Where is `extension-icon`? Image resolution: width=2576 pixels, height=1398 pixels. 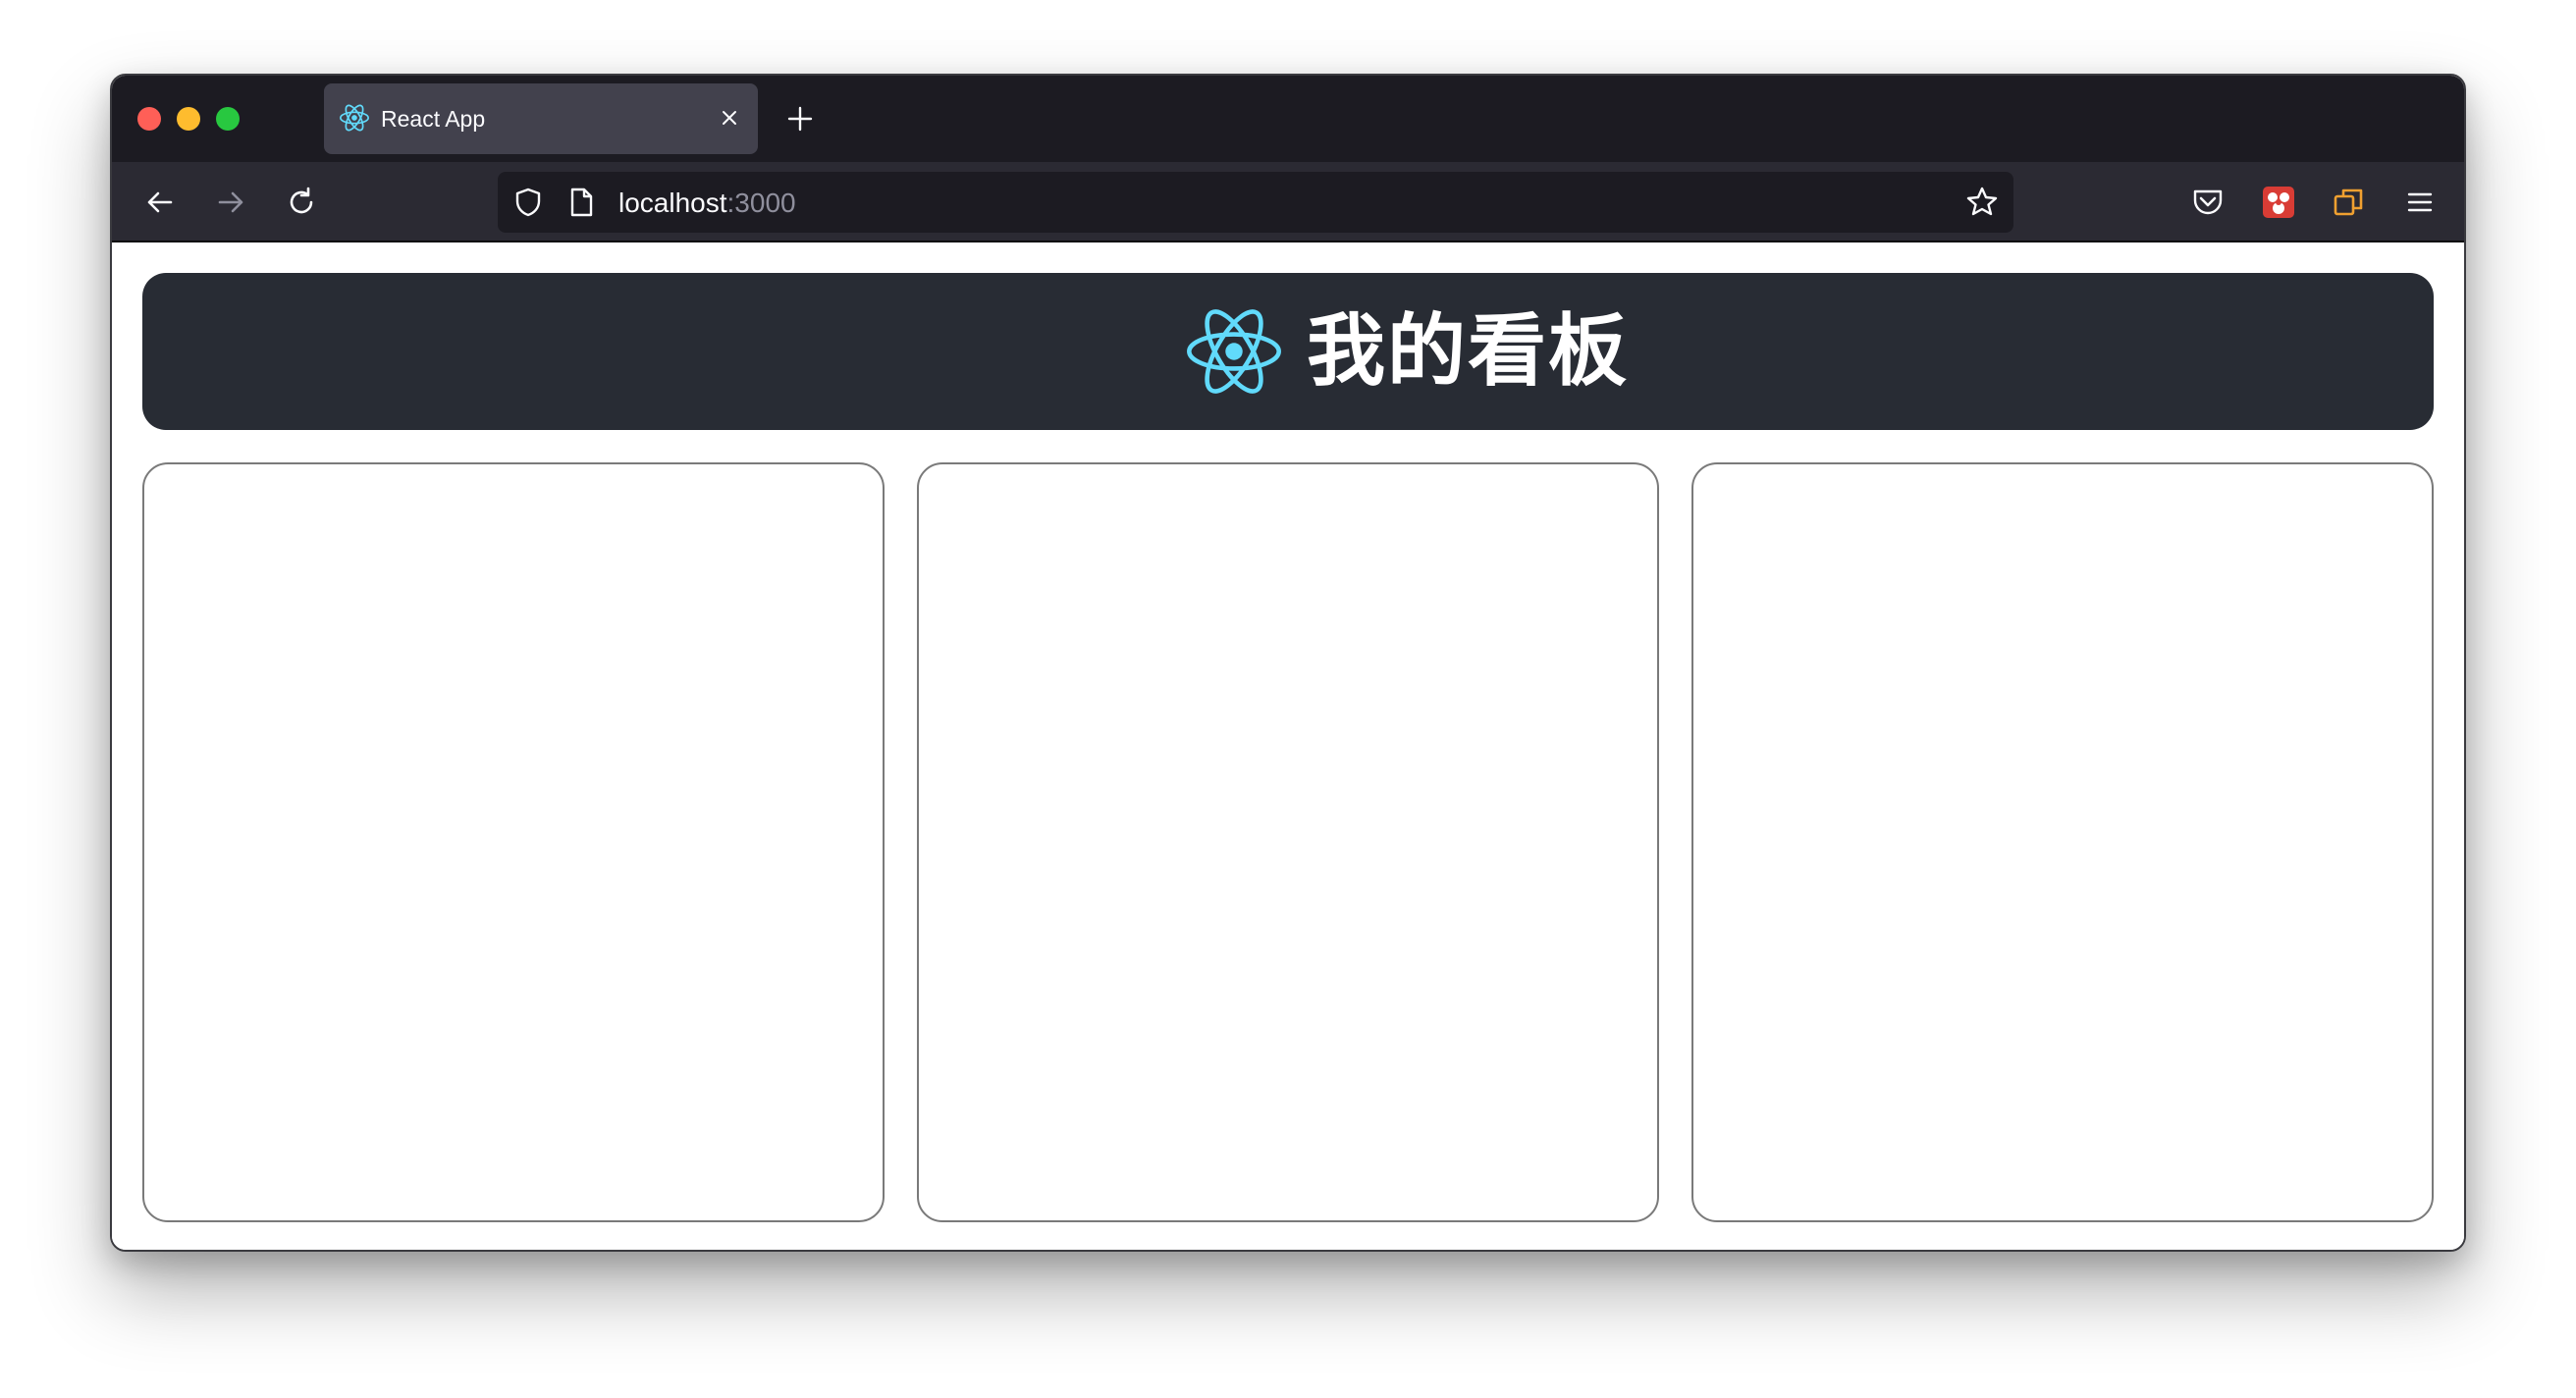
extension-icon is located at coordinates (2278, 203).